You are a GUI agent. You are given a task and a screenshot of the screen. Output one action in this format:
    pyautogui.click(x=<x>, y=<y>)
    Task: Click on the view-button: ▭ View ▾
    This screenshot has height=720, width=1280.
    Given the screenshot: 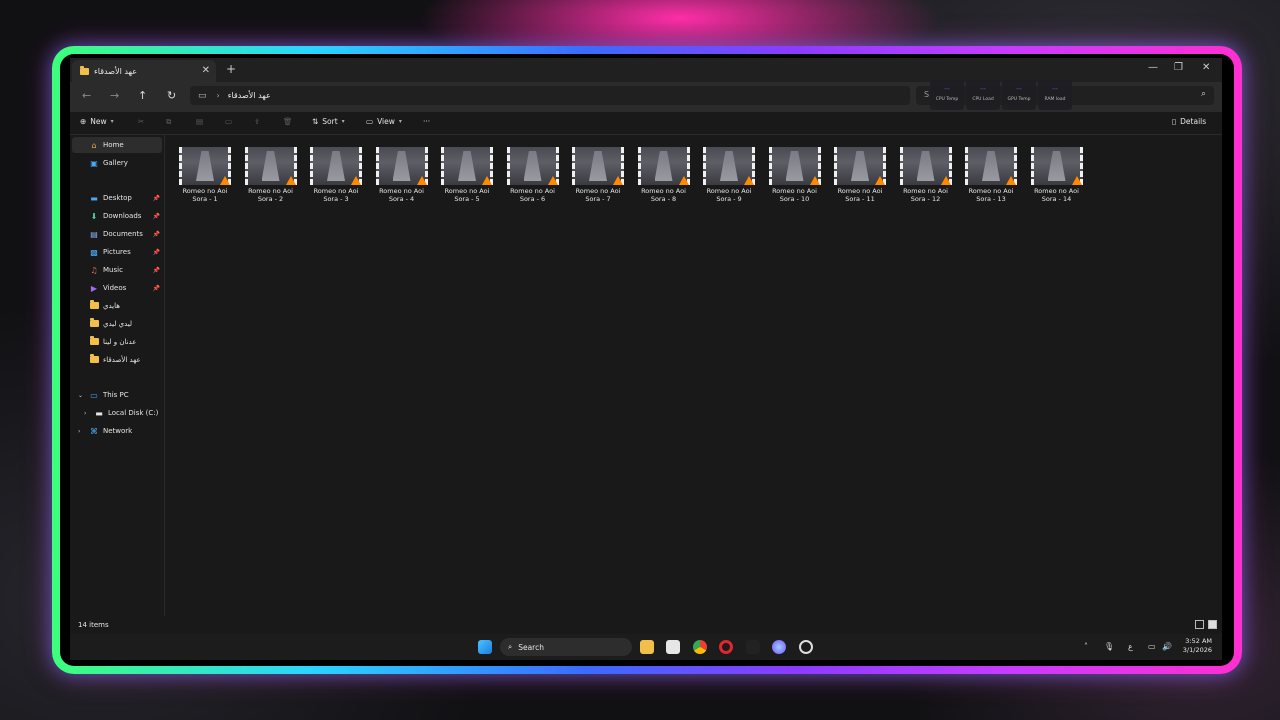 What is the action you would take?
    pyautogui.click(x=384, y=121)
    